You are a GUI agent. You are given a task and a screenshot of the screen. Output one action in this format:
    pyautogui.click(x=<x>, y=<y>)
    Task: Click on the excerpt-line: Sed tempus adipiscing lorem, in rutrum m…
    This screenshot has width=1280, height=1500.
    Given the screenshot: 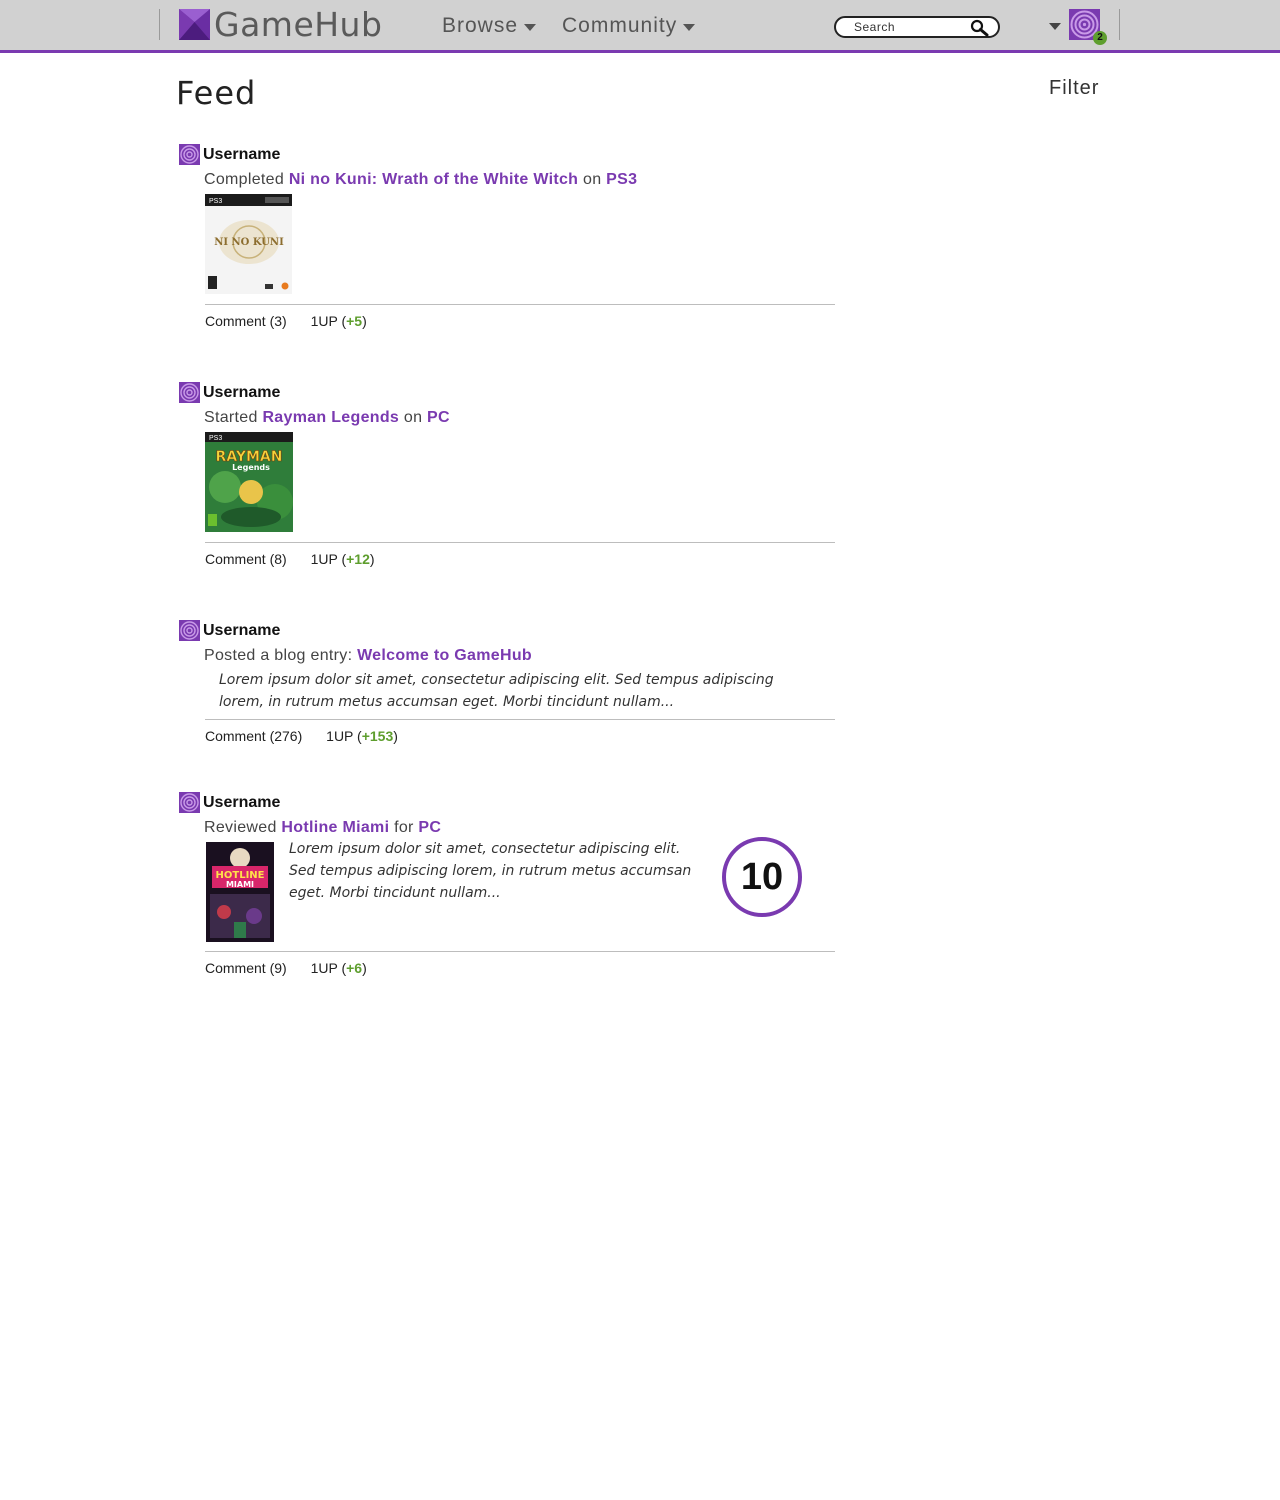 What is the action you would take?
    pyautogui.click(x=490, y=871)
    